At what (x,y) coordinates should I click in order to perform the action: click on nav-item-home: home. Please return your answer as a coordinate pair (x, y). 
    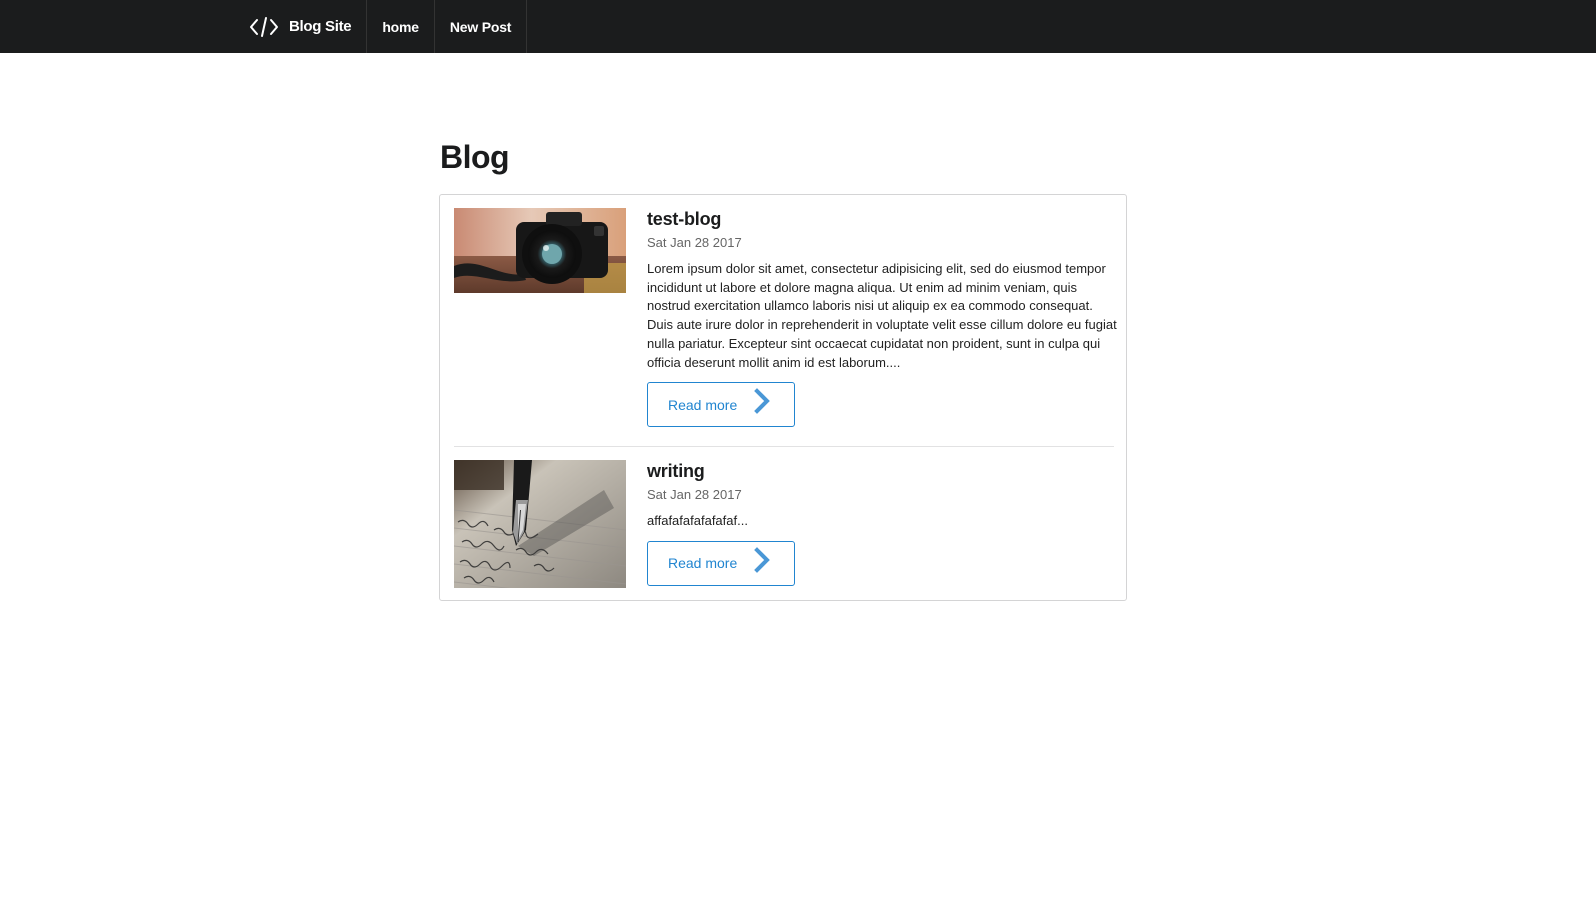
    Looking at the image, I should click on (401, 26).